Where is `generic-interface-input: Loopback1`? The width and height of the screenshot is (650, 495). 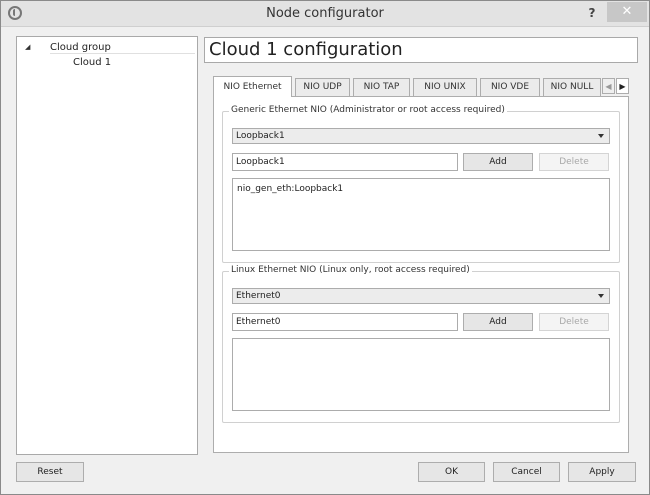 generic-interface-input: Loopback1 is located at coordinates (345, 162).